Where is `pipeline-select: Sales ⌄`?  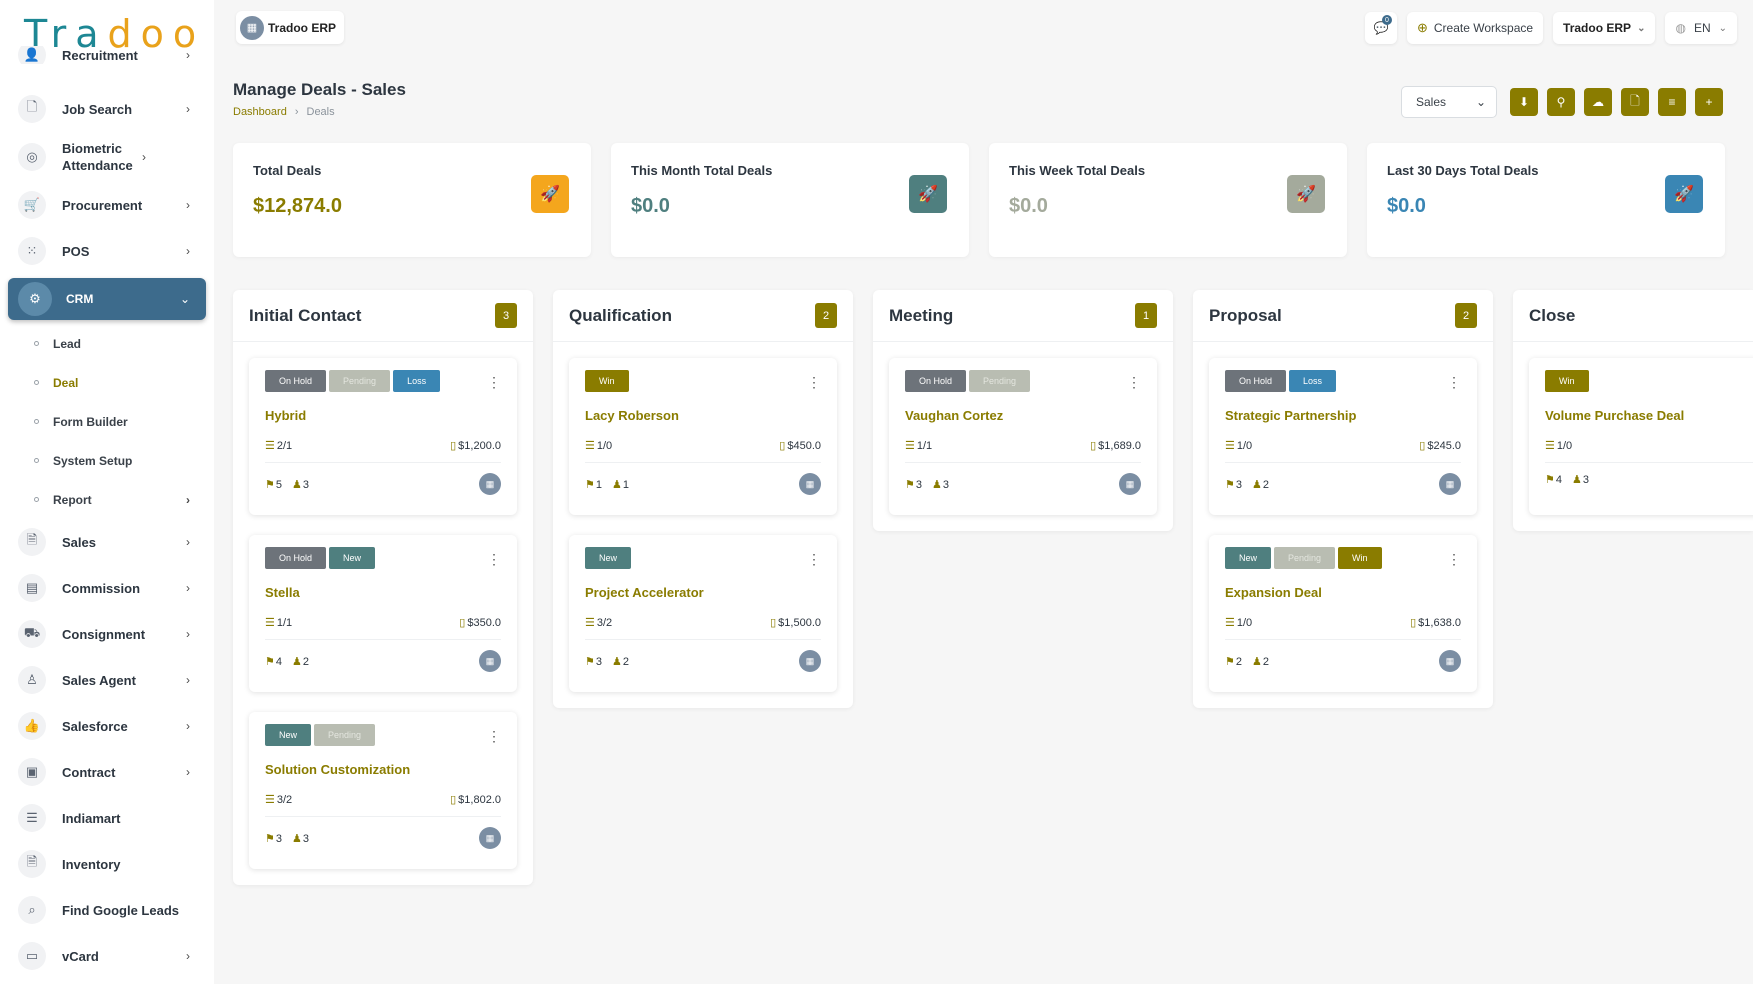 pipeline-select: Sales ⌄ is located at coordinates (1449, 102).